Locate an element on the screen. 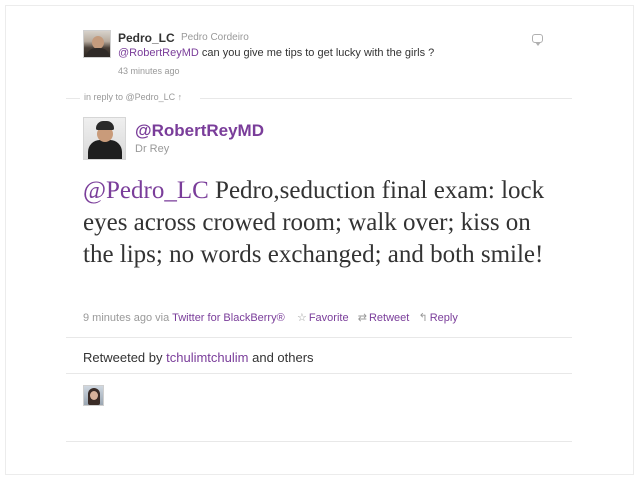 This screenshot has height=480, width=639. reply-label: Reply is located at coordinates (443, 318).